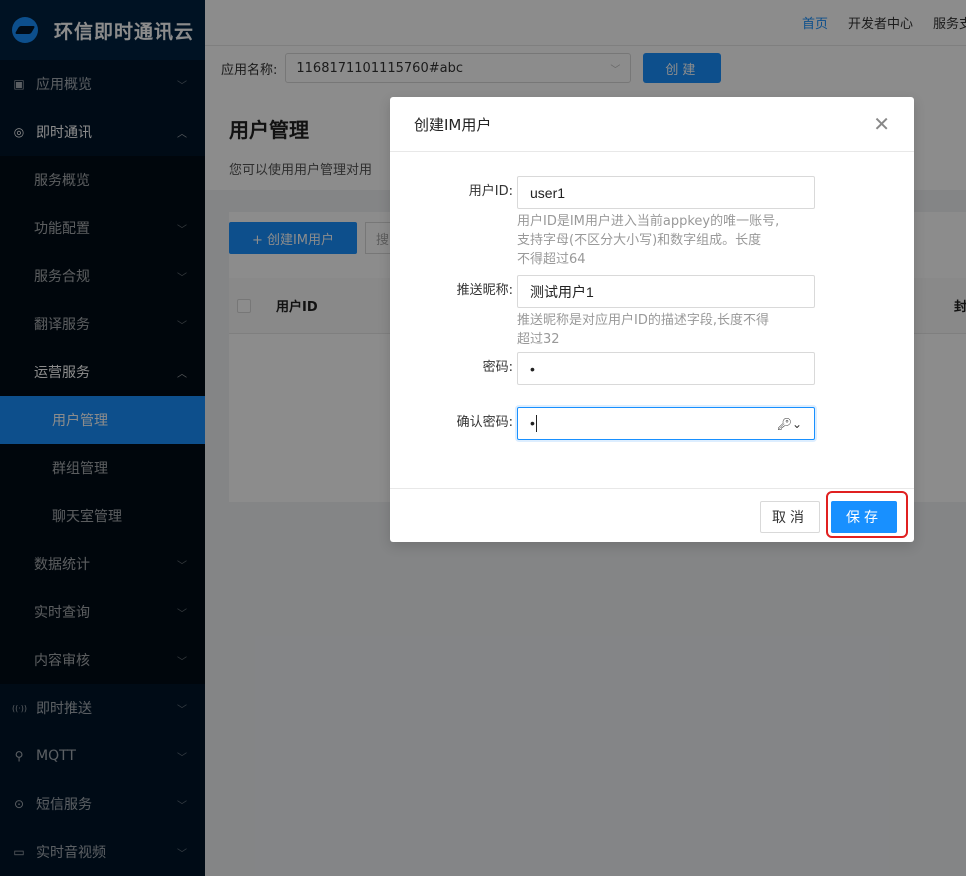 This screenshot has width=966, height=876. I want to click on text-caret, so click(536, 424).